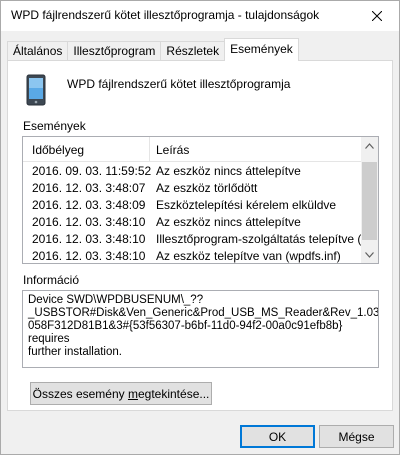  What do you see at coordinates (58, 150) in the screenshot?
I see `column-header-time: Időbélyeg` at bounding box center [58, 150].